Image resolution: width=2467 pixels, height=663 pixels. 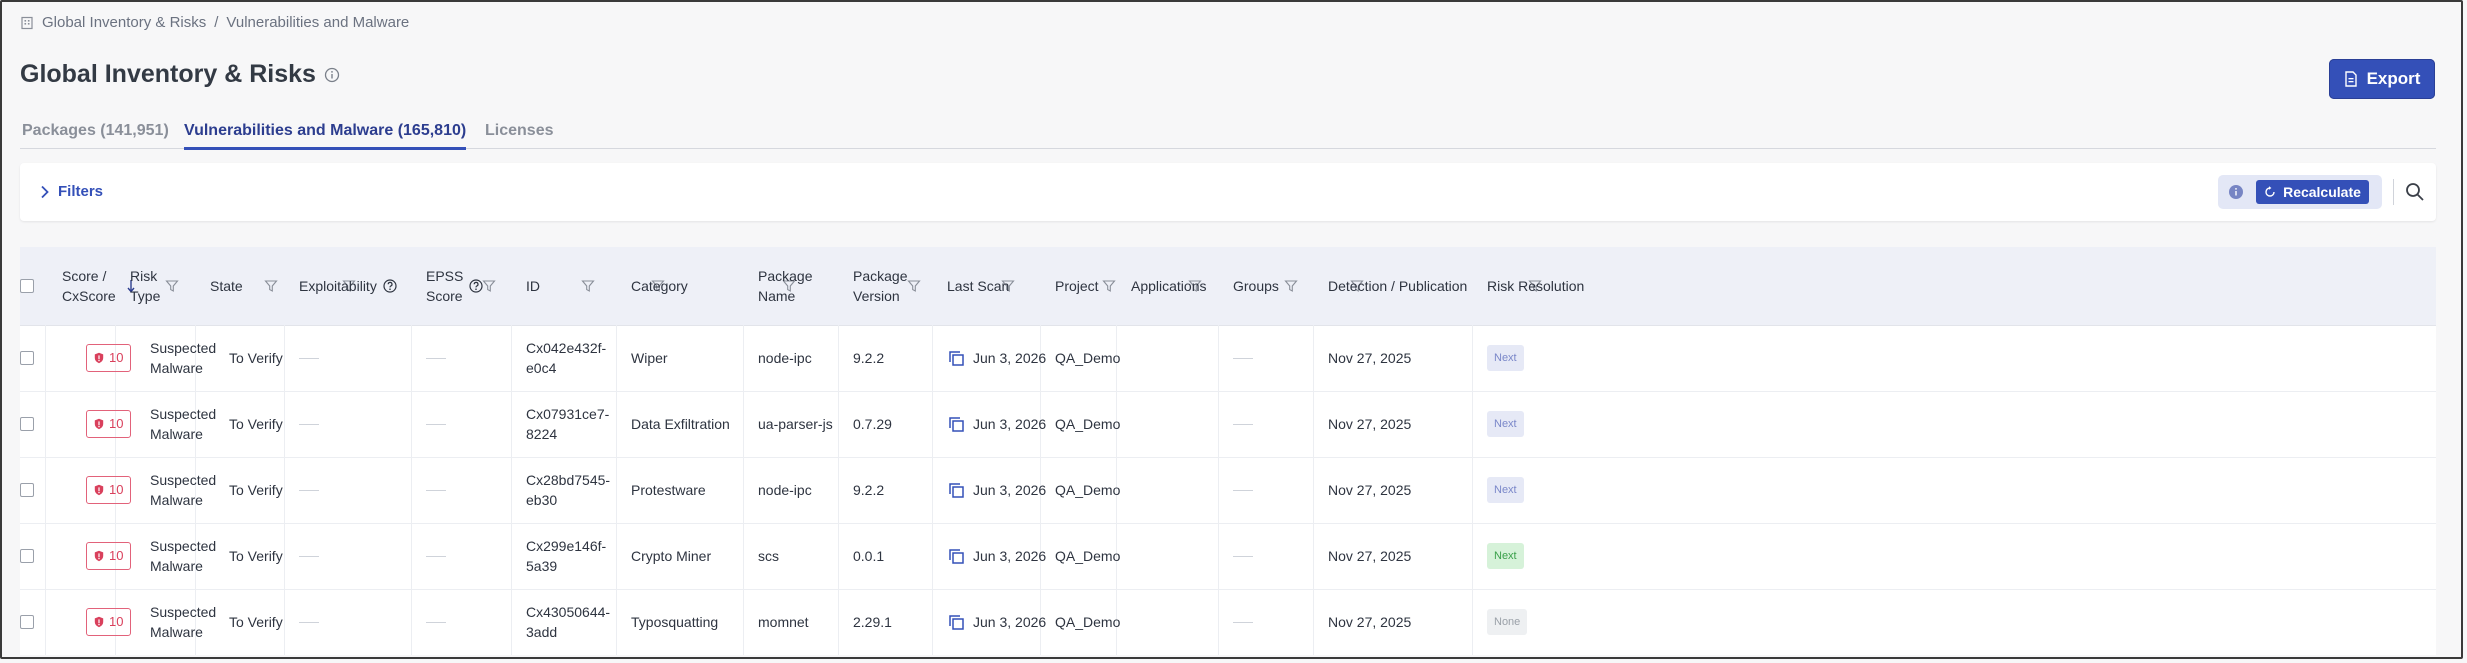 What do you see at coordinates (124, 22) in the screenshot?
I see `breadcrumb-item-inventory: Global Inventory & Risks` at bounding box center [124, 22].